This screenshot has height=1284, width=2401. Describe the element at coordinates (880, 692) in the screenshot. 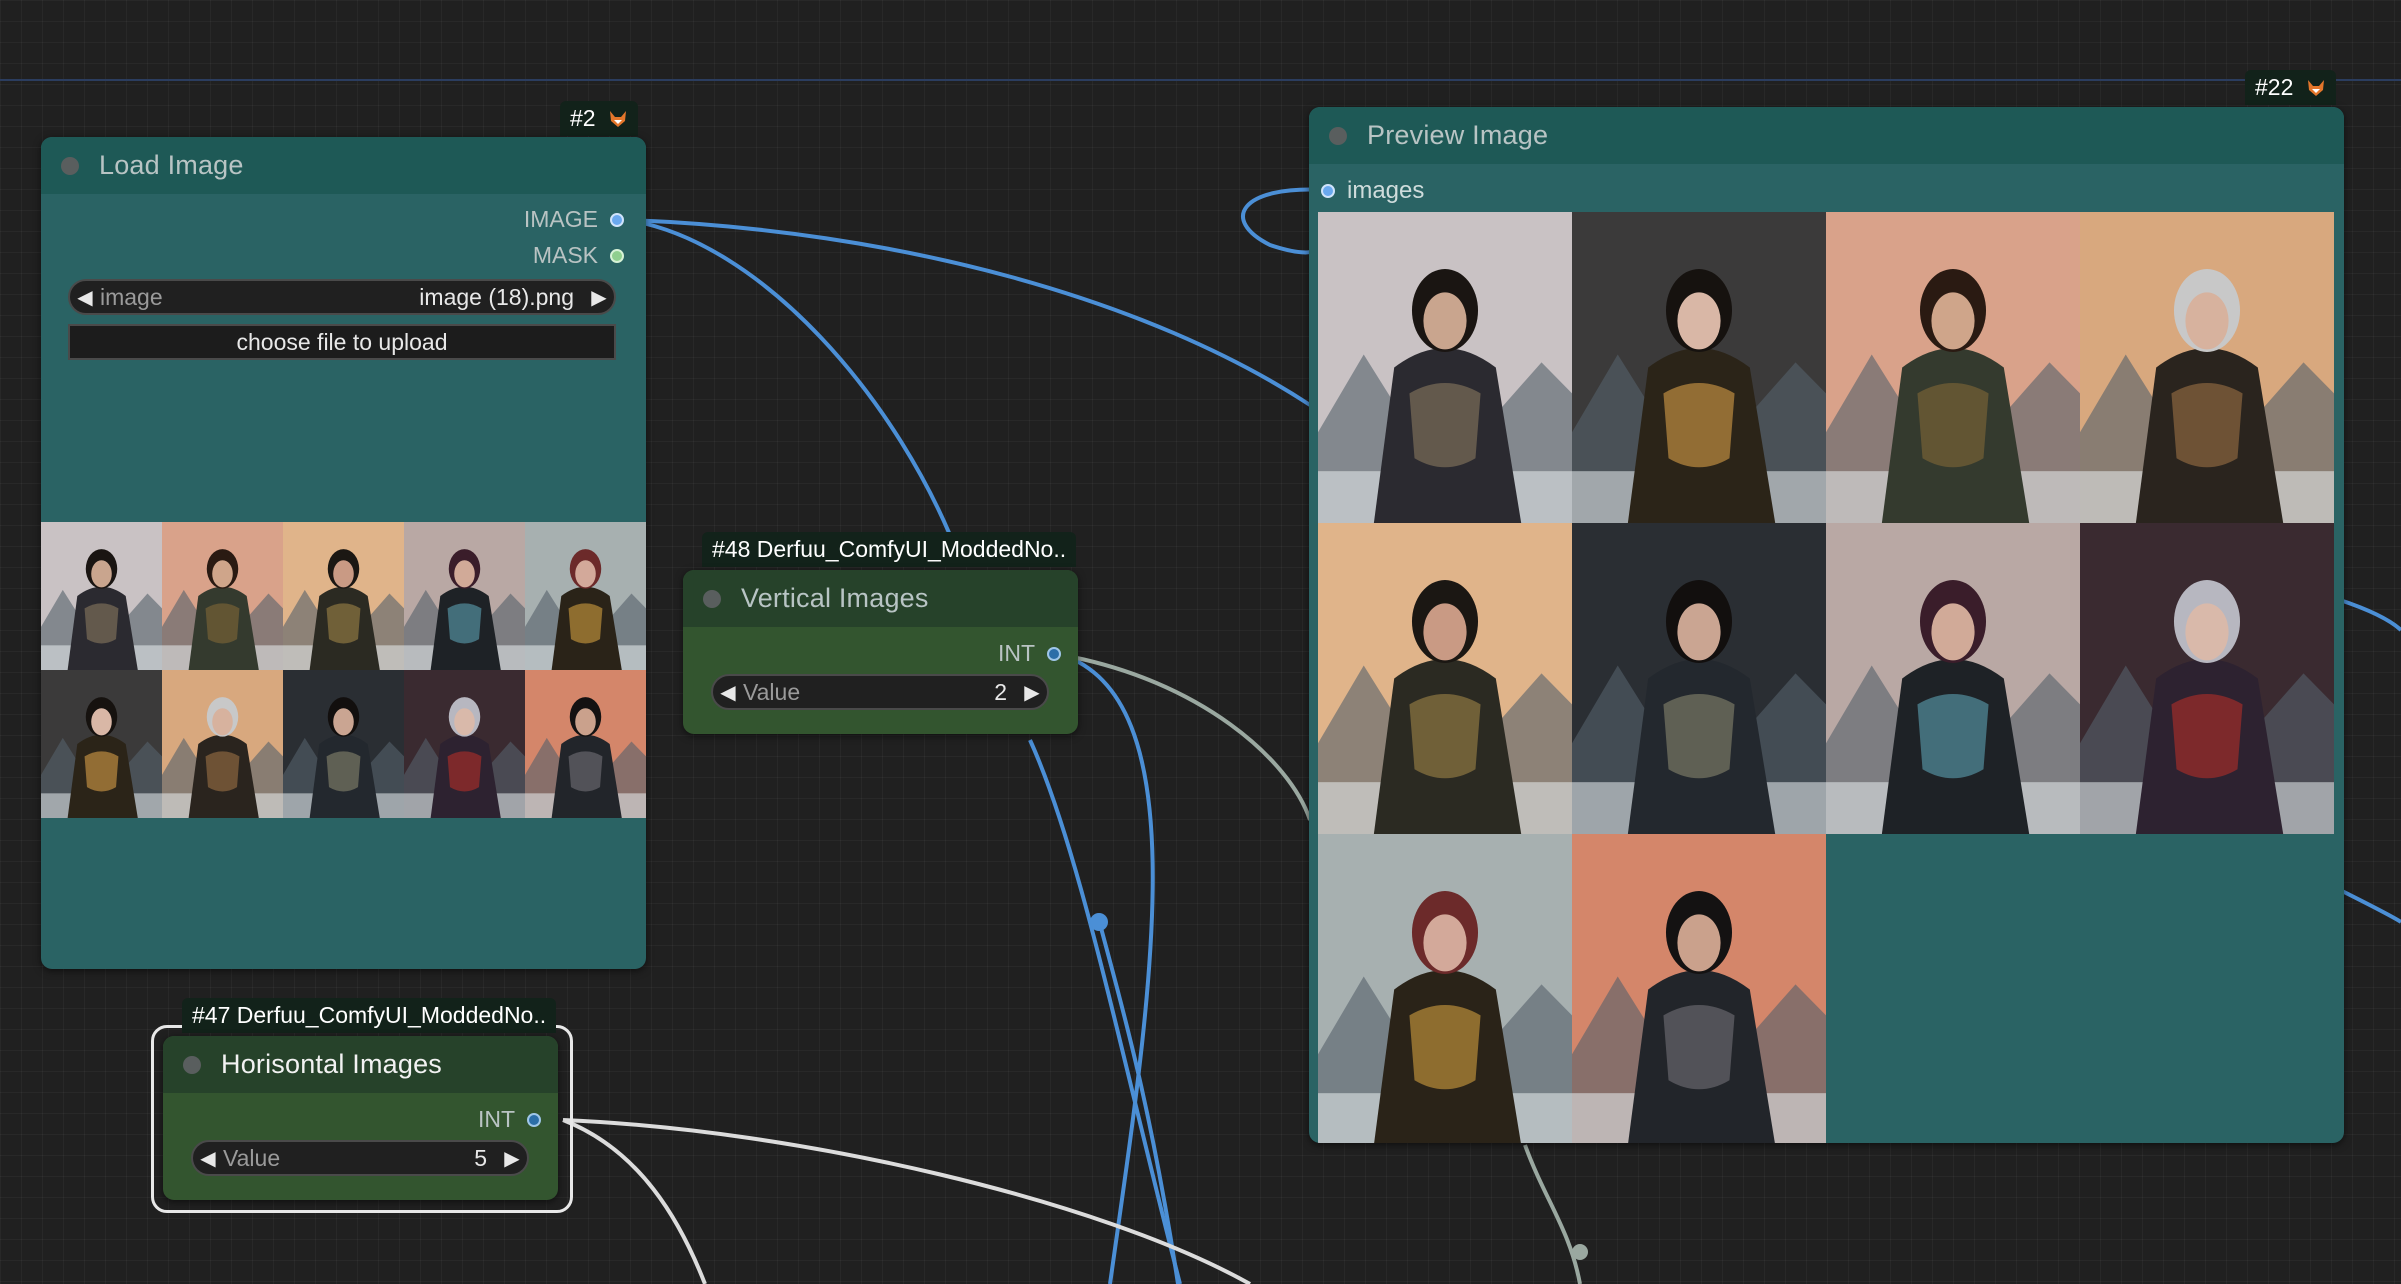

I see `value-widget: ◀ Value 2 ▶` at that location.